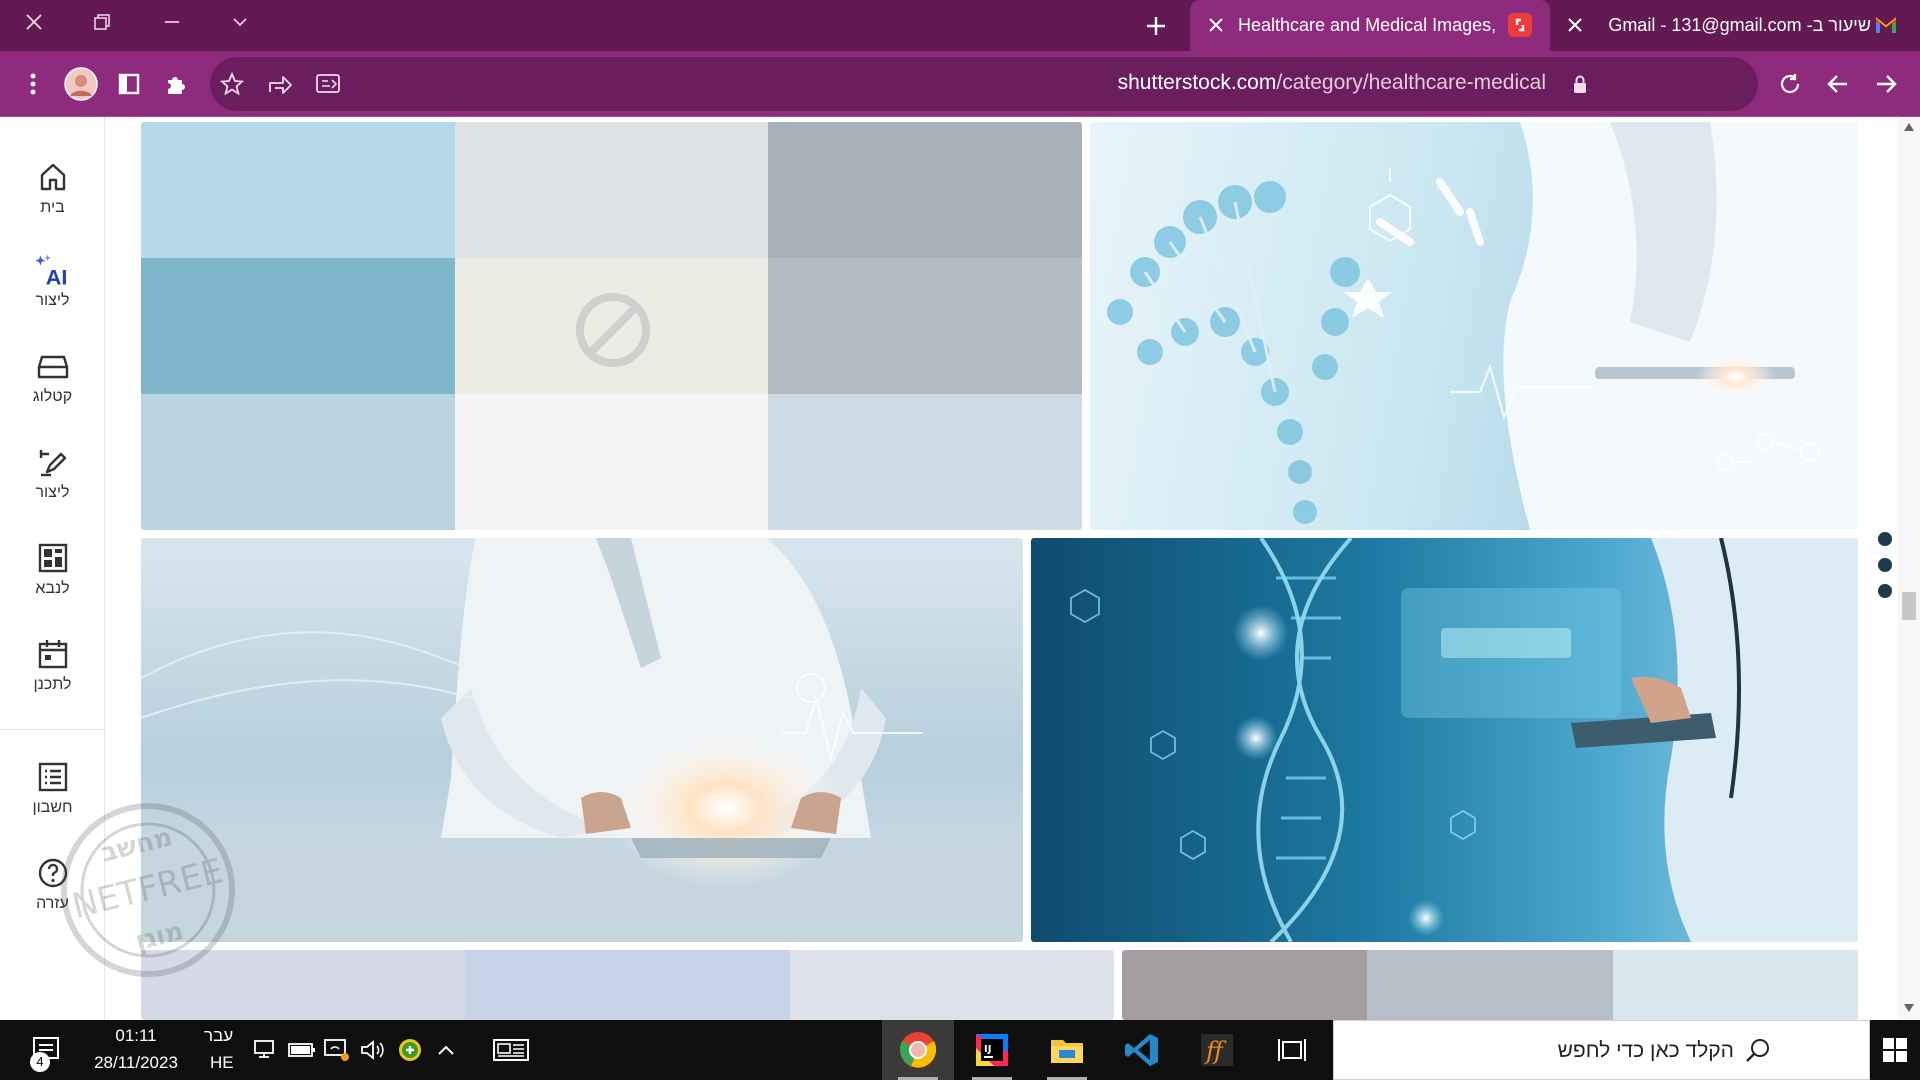  What do you see at coordinates (1645, 1050) in the screenshot?
I see `search-placeholder: הקלד כאן כדי לחפש` at bounding box center [1645, 1050].